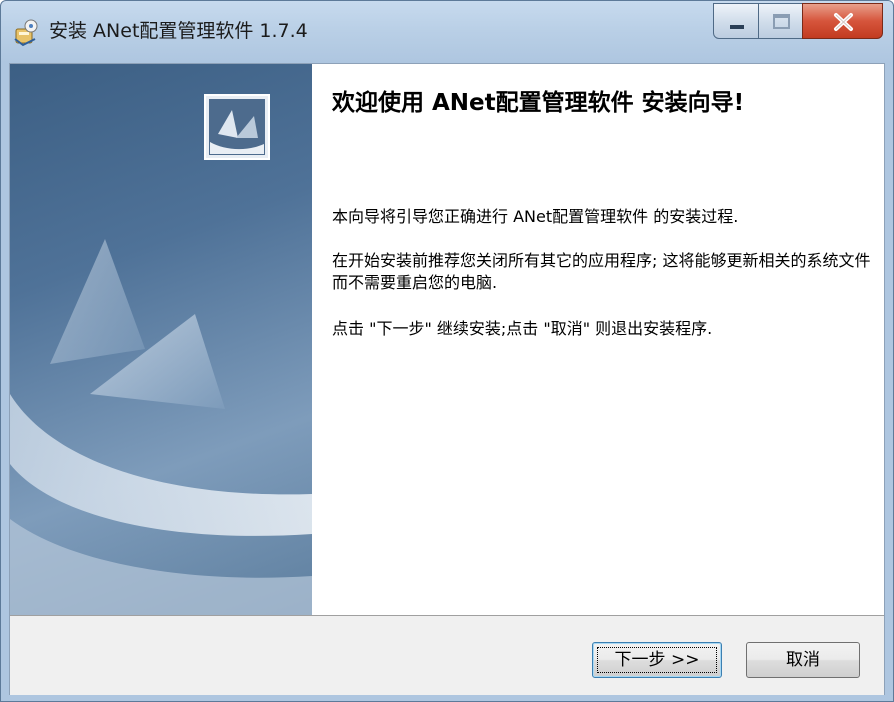 Image resolution: width=894 pixels, height=702 pixels. I want to click on window-title: 安装 ANet配置管理软件 1.7.4, so click(178, 31).